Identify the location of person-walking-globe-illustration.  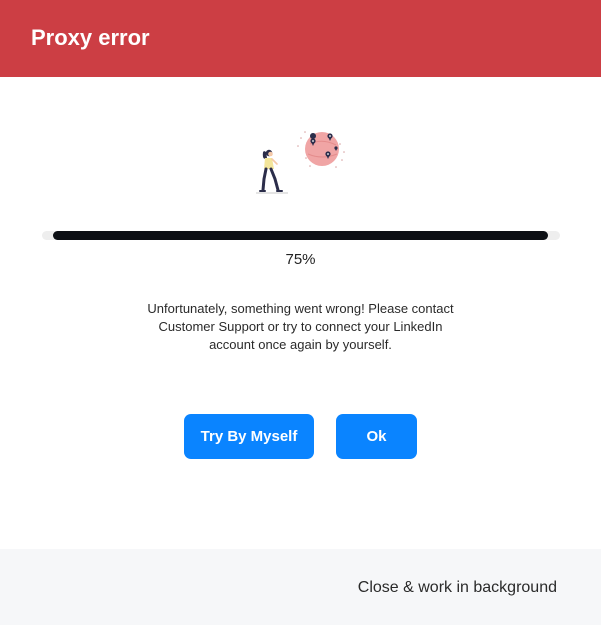
(300, 160).